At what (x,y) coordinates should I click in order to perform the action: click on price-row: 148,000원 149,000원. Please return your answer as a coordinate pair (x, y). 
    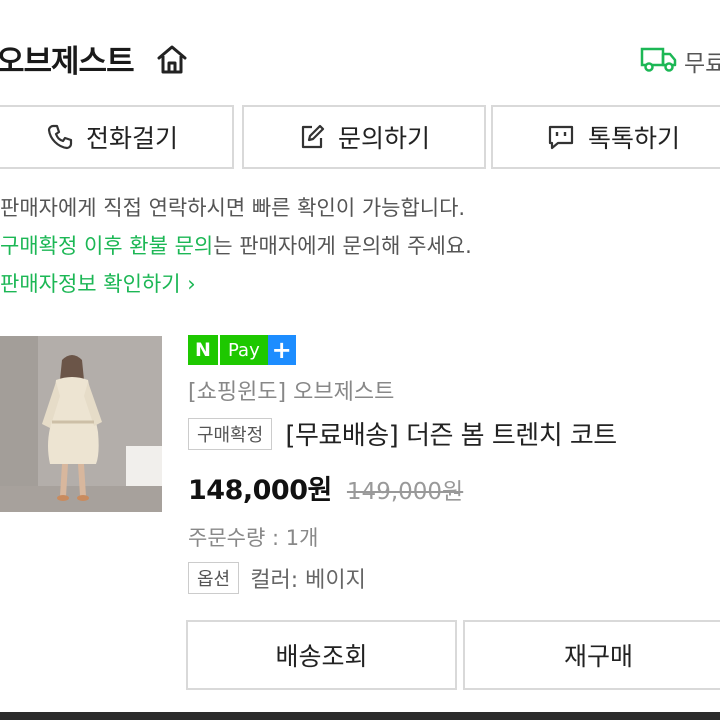
    Looking at the image, I should click on (325, 487).